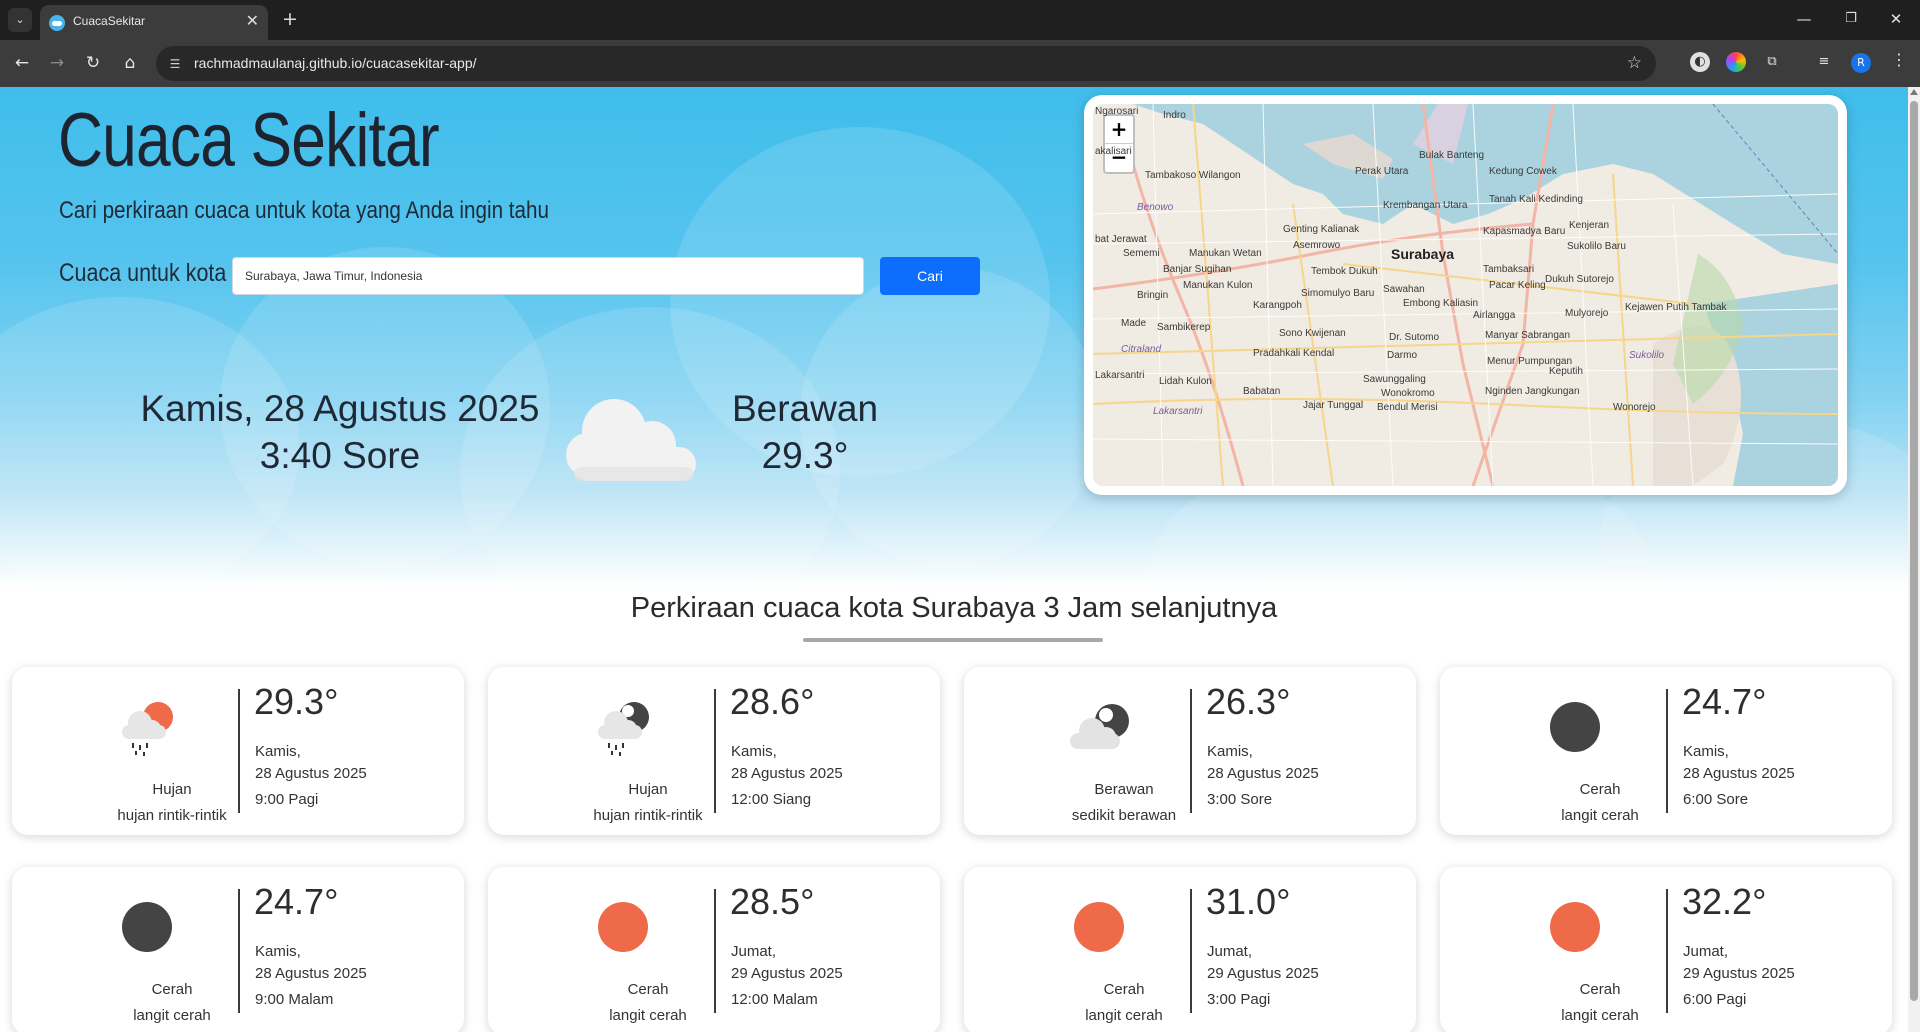 This screenshot has height=1032, width=1920. I want to click on map-zoom-control: + −, so click(1119, 144).